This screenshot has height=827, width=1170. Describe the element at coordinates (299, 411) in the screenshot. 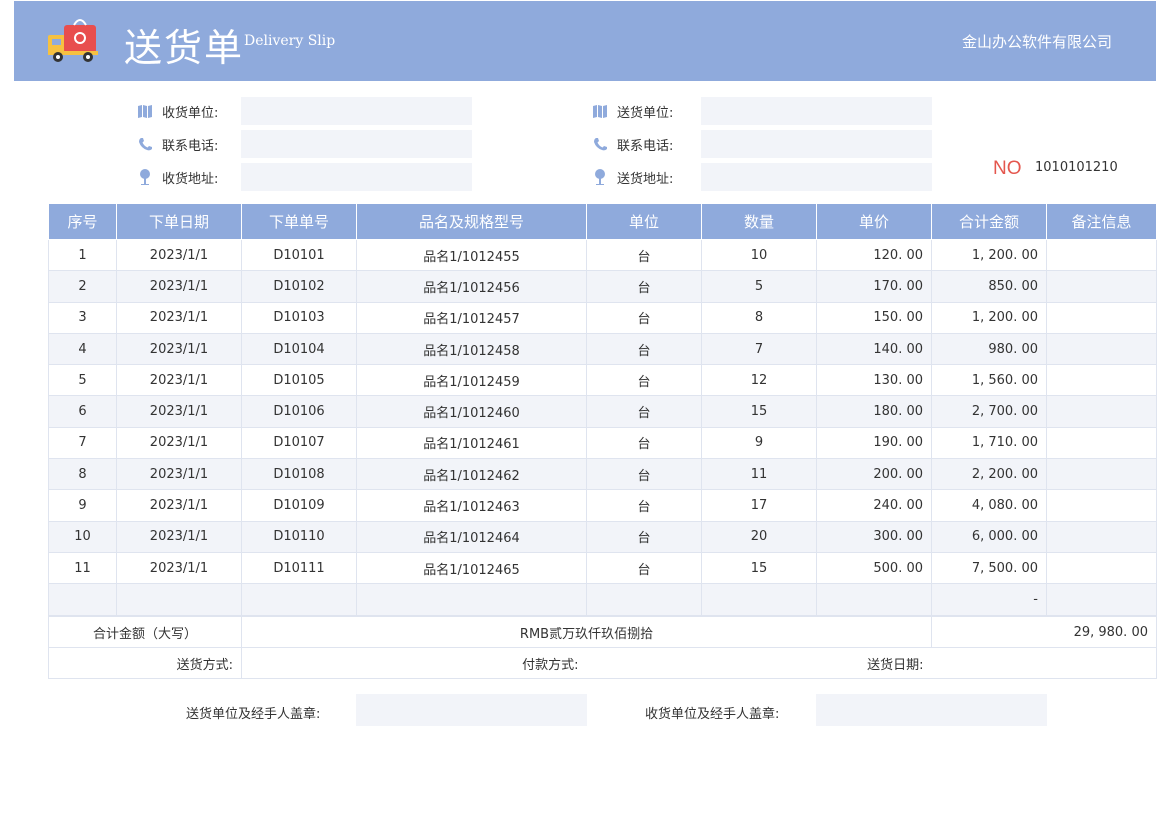

I see `table-cell: D10106` at that location.